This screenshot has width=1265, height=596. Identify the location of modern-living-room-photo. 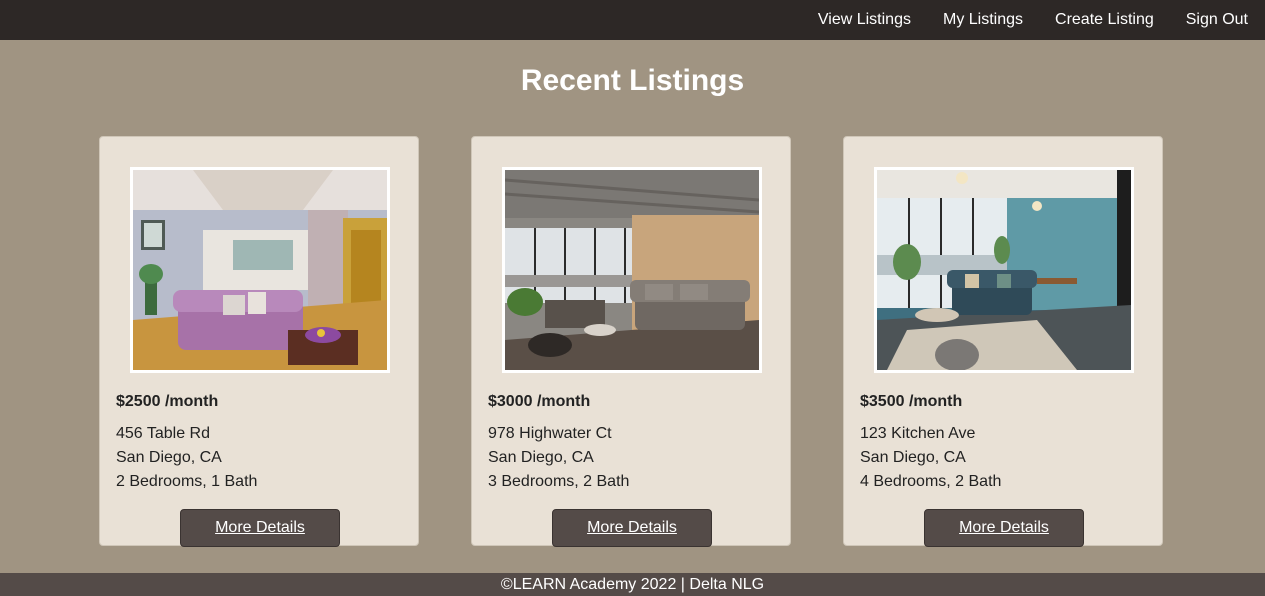
(1004, 270).